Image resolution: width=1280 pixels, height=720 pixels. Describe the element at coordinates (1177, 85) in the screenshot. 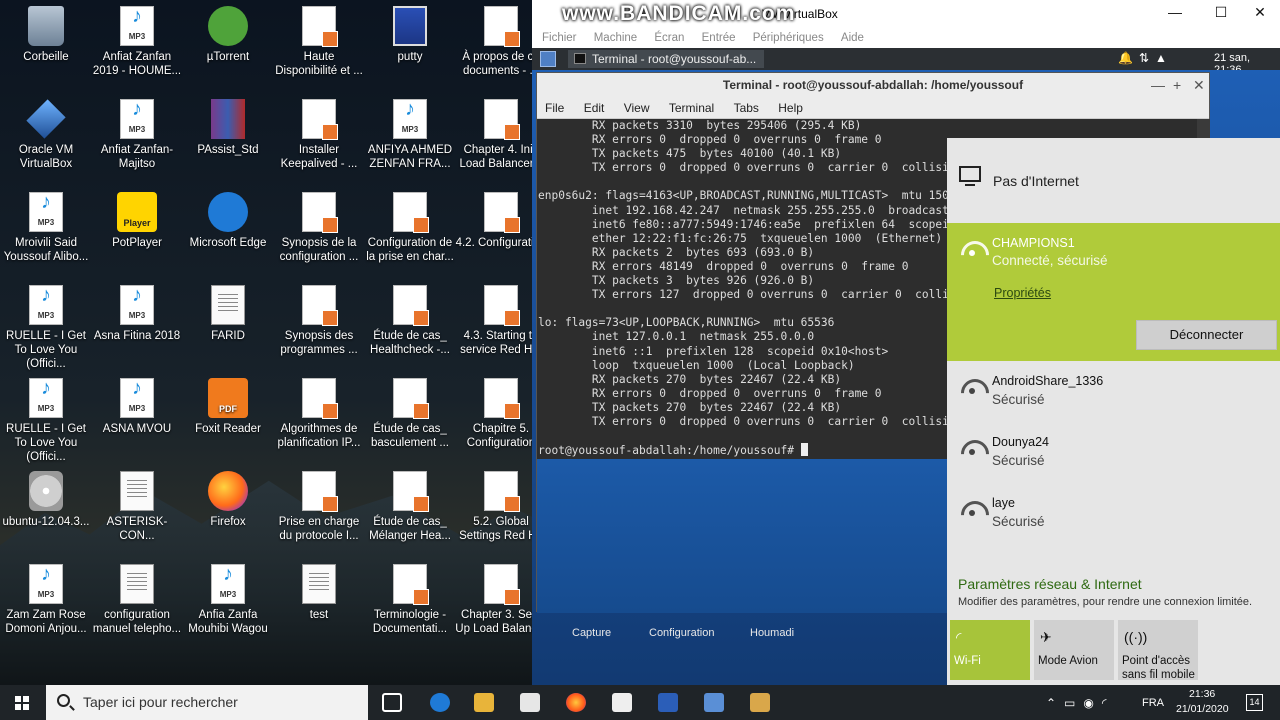

I see `terminal-maximize-button: +` at that location.